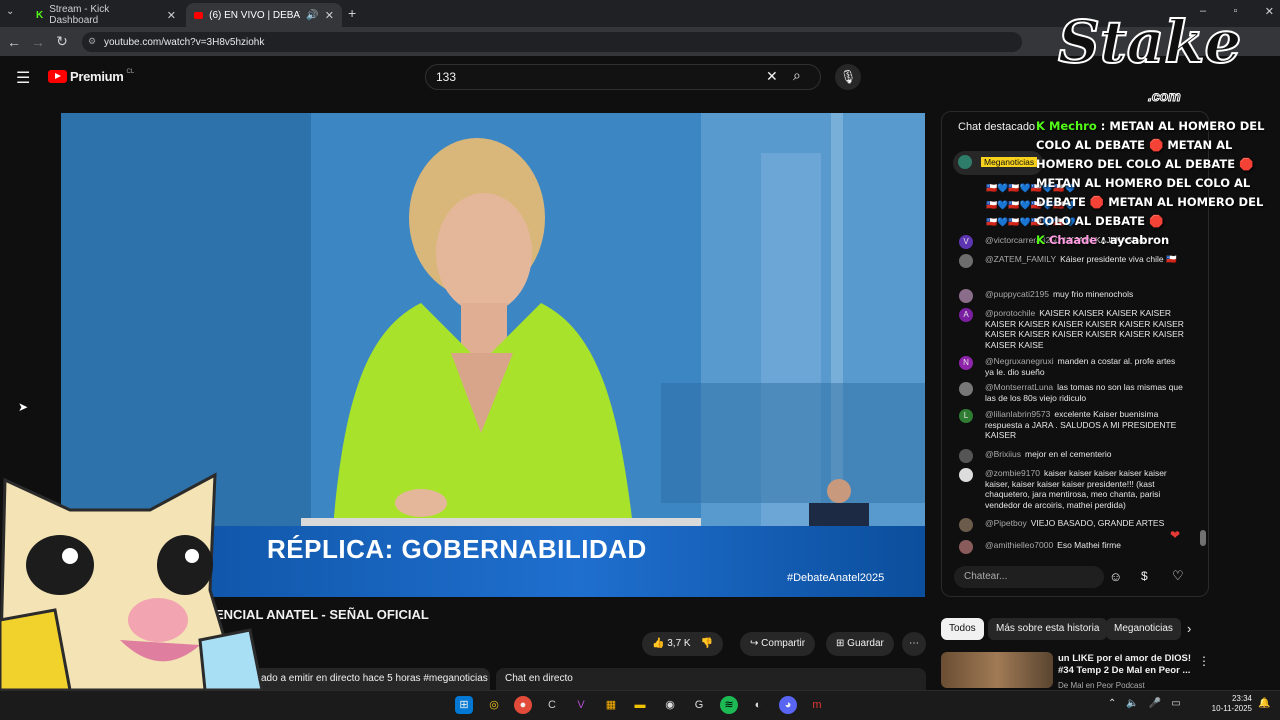 The height and width of the screenshot is (720, 1280). What do you see at coordinates (611, 705) in the screenshot?
I see `app-file-icon: ▦` at bounding box center [611, 705].